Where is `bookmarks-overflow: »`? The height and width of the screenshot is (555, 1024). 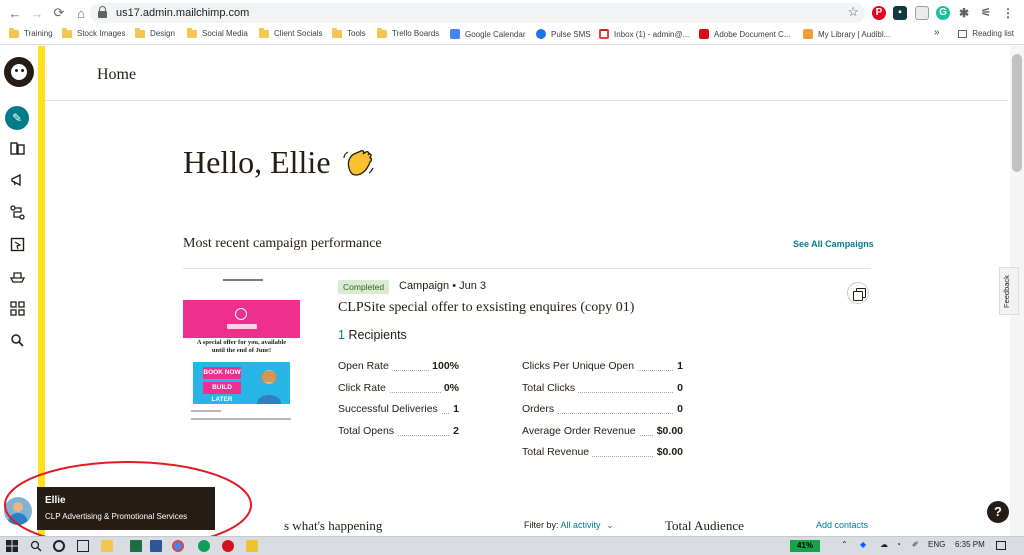
bookmarks-overflow: » is located at coordinates (937, 32).